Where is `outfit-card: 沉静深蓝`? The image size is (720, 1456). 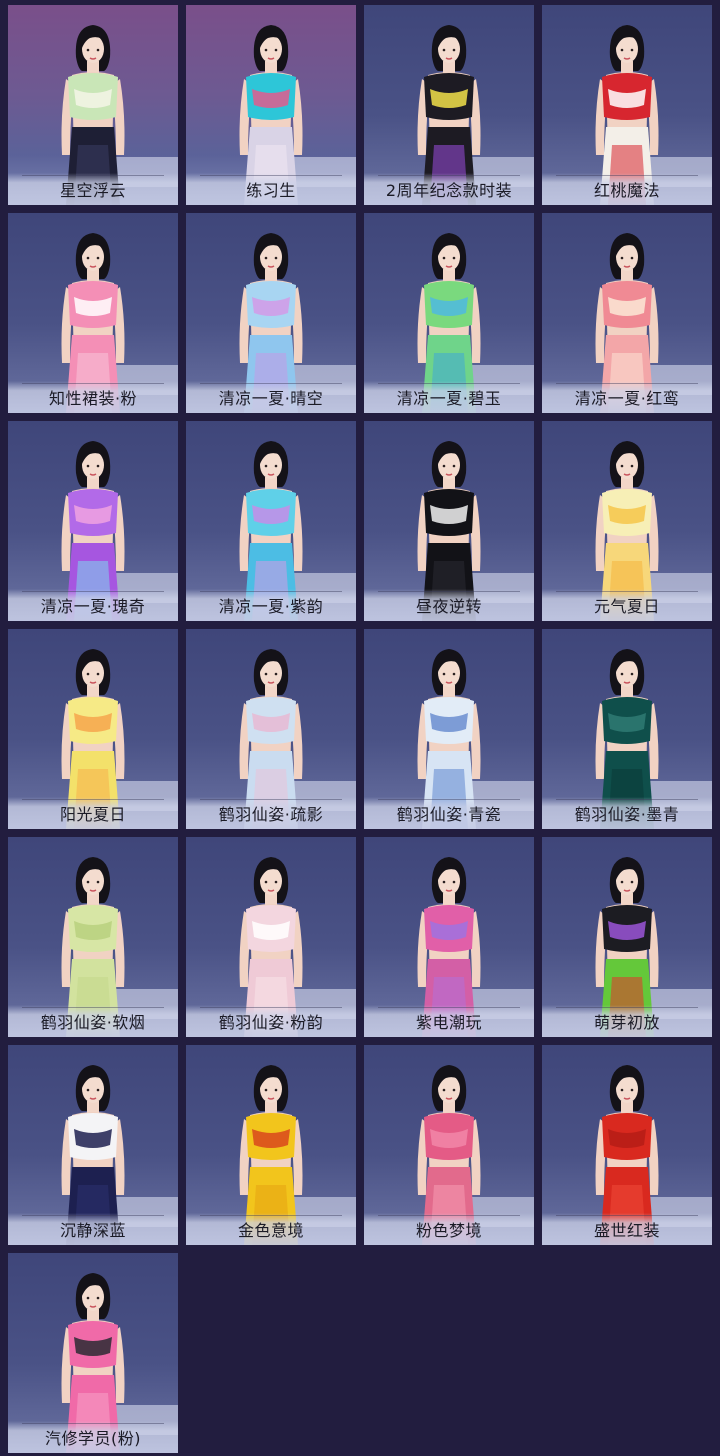 outfit-card: 沉静深蓝 is located at coordinates (93, 1145).